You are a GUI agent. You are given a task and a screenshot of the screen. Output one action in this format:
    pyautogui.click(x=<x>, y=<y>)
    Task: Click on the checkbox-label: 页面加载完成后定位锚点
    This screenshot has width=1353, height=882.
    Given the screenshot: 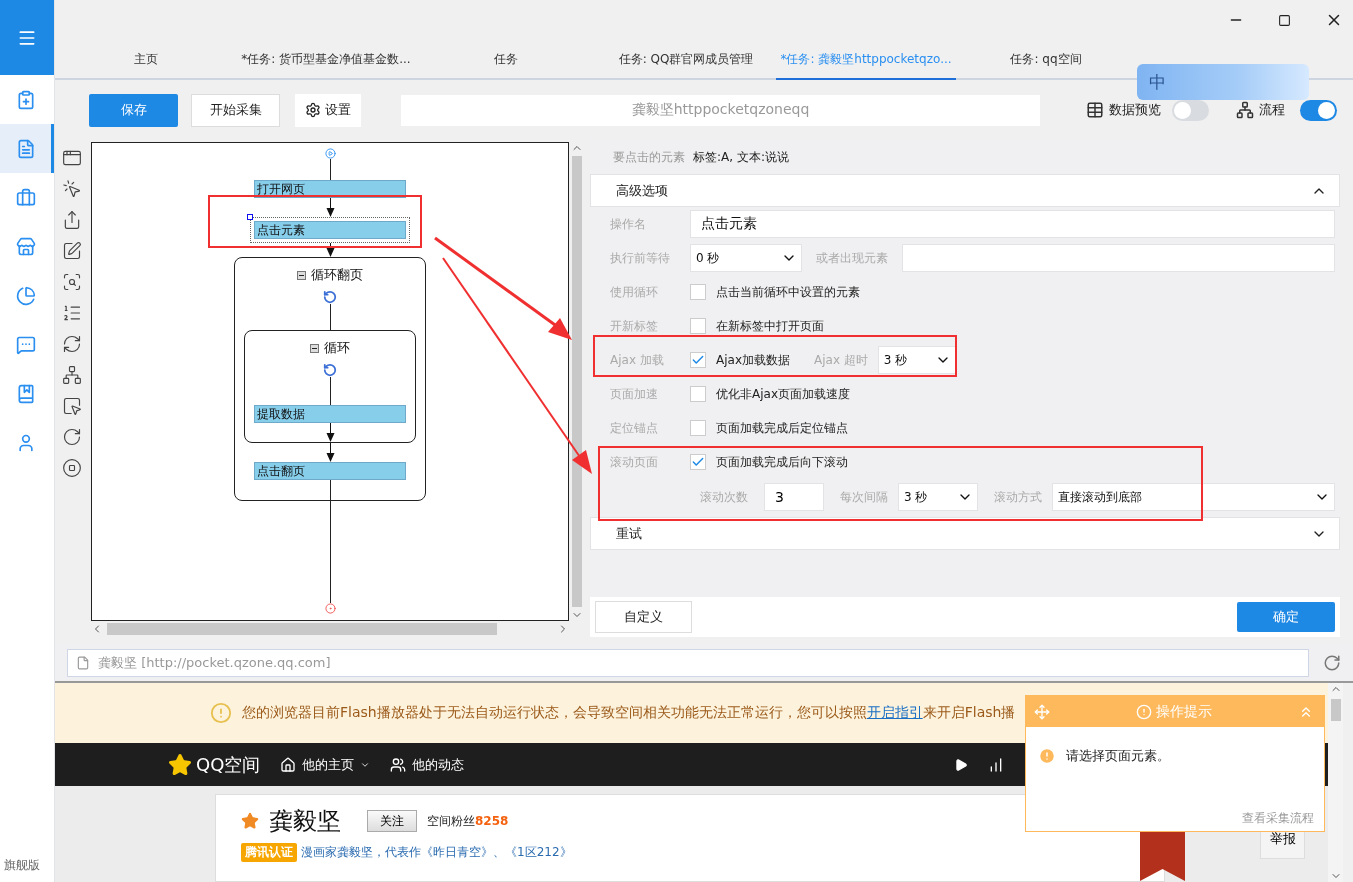 What is the action you would take?
    pyautogui.click(x=782, y=428)
    